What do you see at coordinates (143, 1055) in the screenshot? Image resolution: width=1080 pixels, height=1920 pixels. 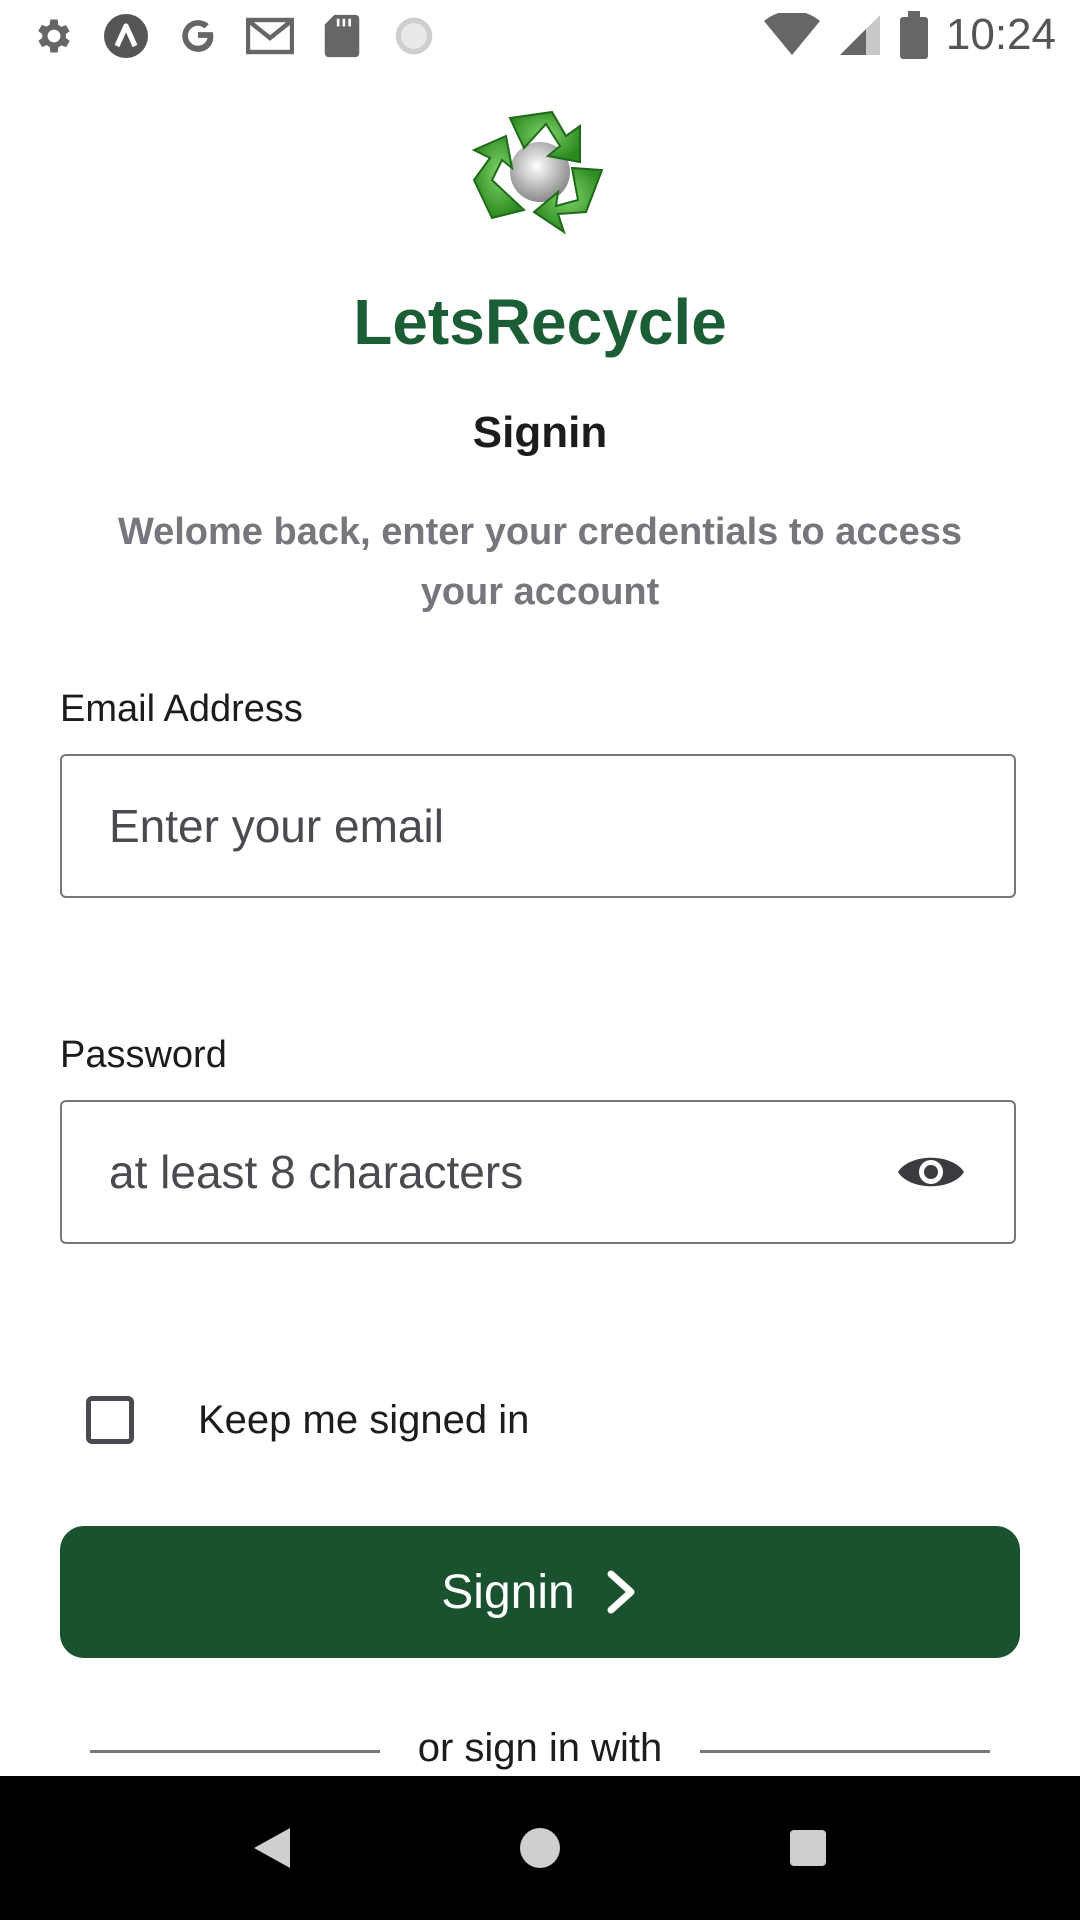 I see `password-label: Password` at bounding box center [143, 1055].